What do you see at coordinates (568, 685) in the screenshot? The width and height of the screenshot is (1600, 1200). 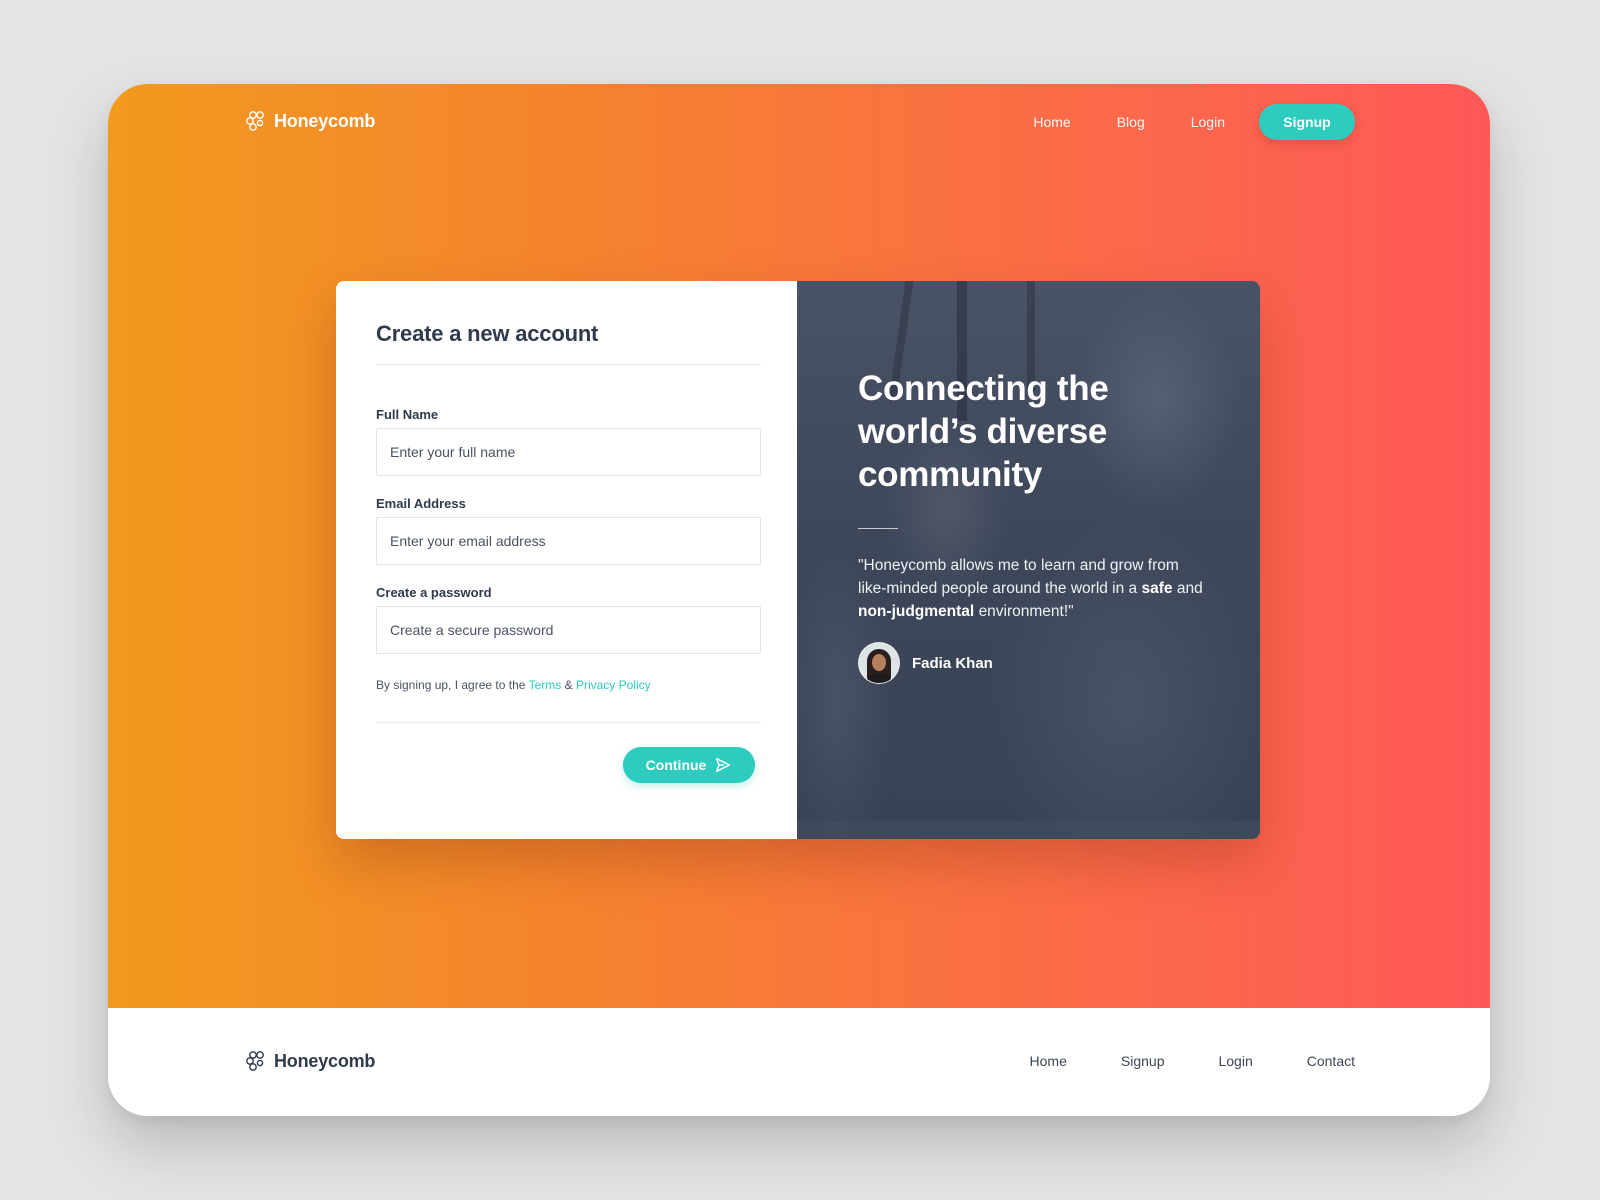 I see `terms-ampersand: &` at bounding box center [568, 685].